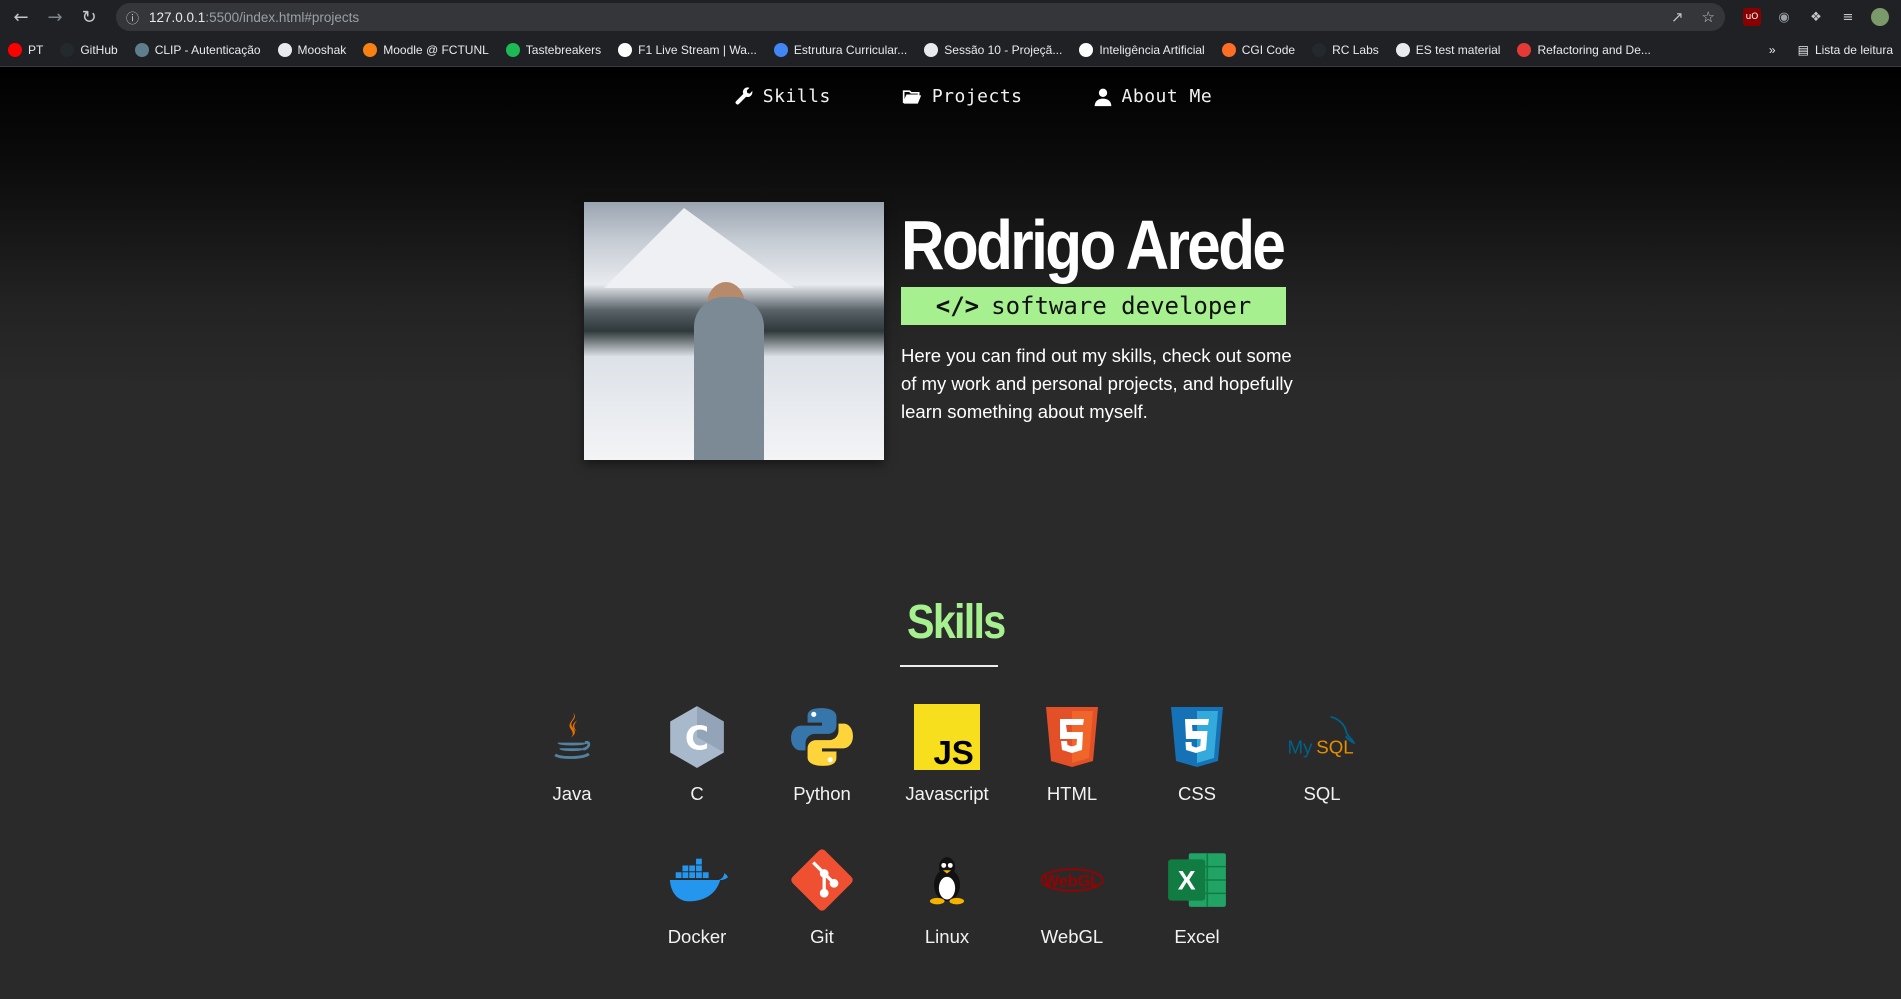 Image resolution: width=1901 pixels, height=999 pixels. I want to click on skill-label: SQL, so click(1322, 793).